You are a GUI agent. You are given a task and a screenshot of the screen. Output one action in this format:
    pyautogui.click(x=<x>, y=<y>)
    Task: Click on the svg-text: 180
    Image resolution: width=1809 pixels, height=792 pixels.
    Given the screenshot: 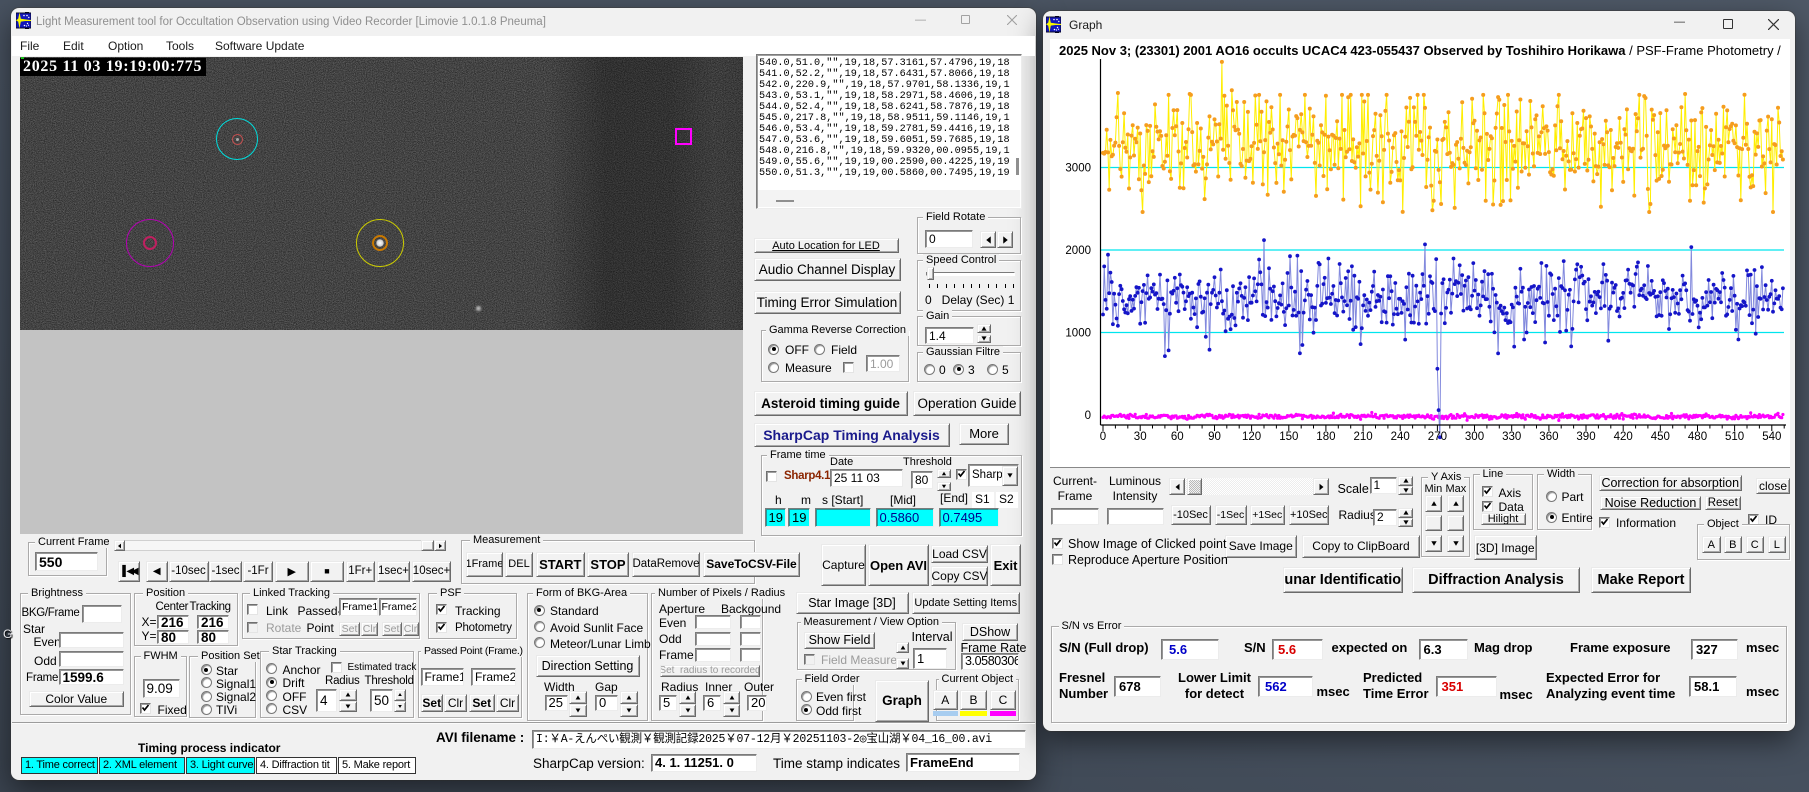 What is the action you would take?
    pyautogui.click(x=1325, y=437)
    